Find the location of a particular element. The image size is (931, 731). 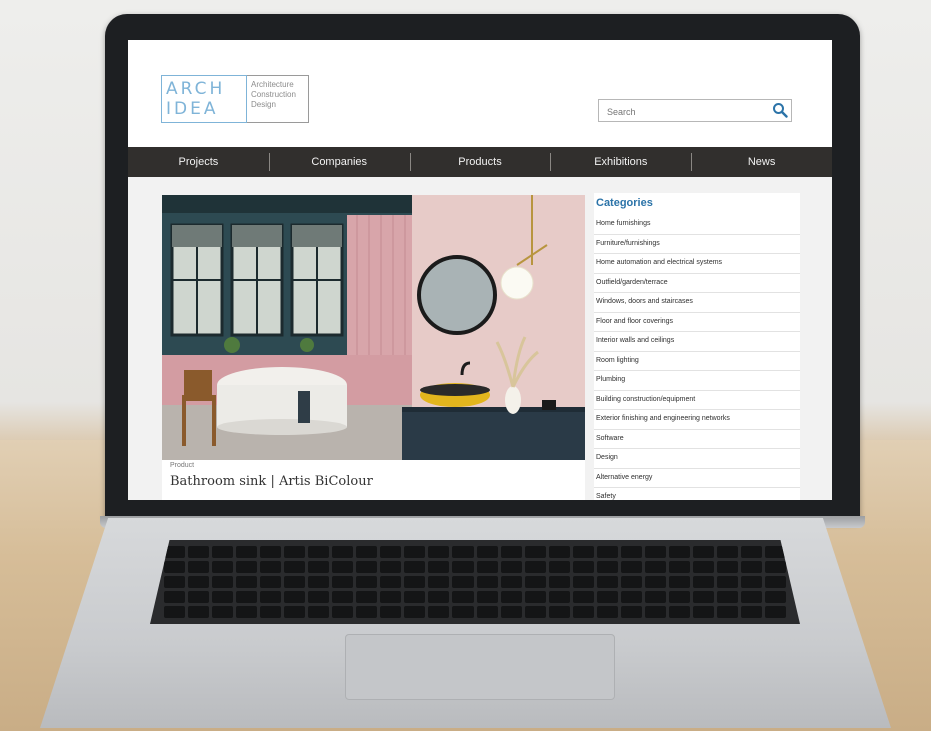

logo-word-idea: IDEA is located at coordinates (192, 109).